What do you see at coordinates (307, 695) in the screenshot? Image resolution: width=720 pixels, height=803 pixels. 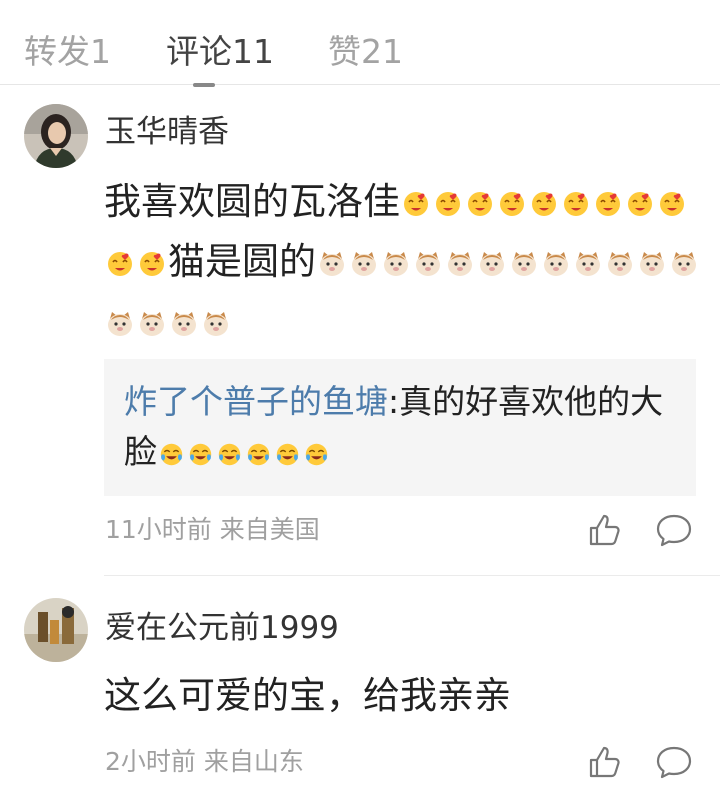 I see `comment-text: 这么可爱的宝，给我亲亲` at bounding box center [307, 695].